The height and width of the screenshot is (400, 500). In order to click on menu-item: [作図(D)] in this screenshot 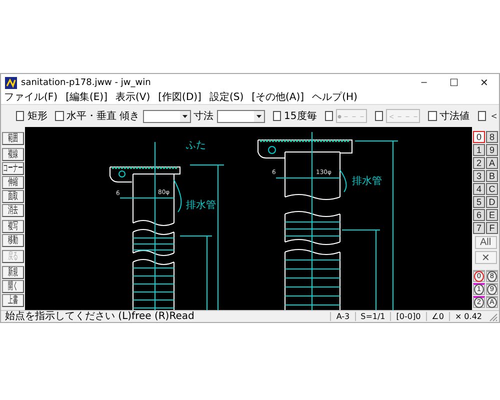, I will do `click(180, 98)`.